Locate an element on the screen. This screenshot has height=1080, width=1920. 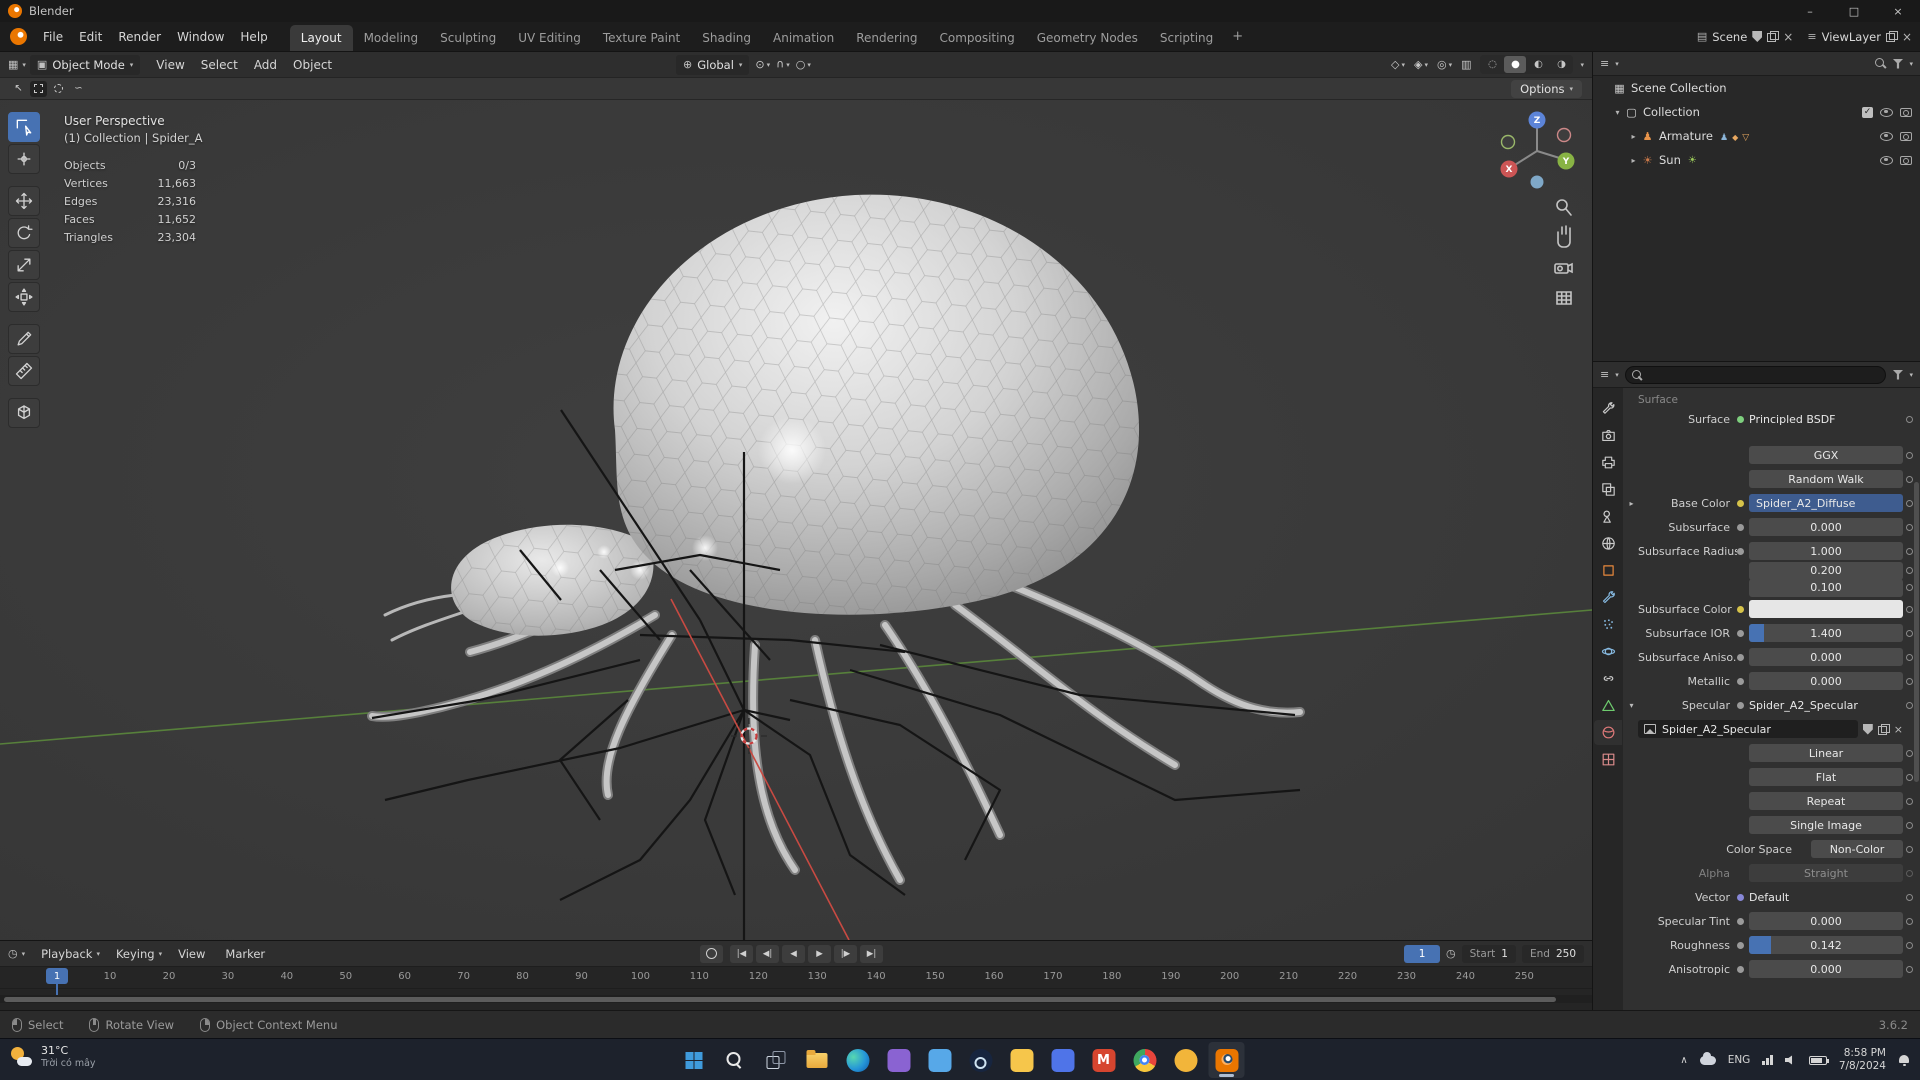
app-start is located at coordinates (694, 1060).